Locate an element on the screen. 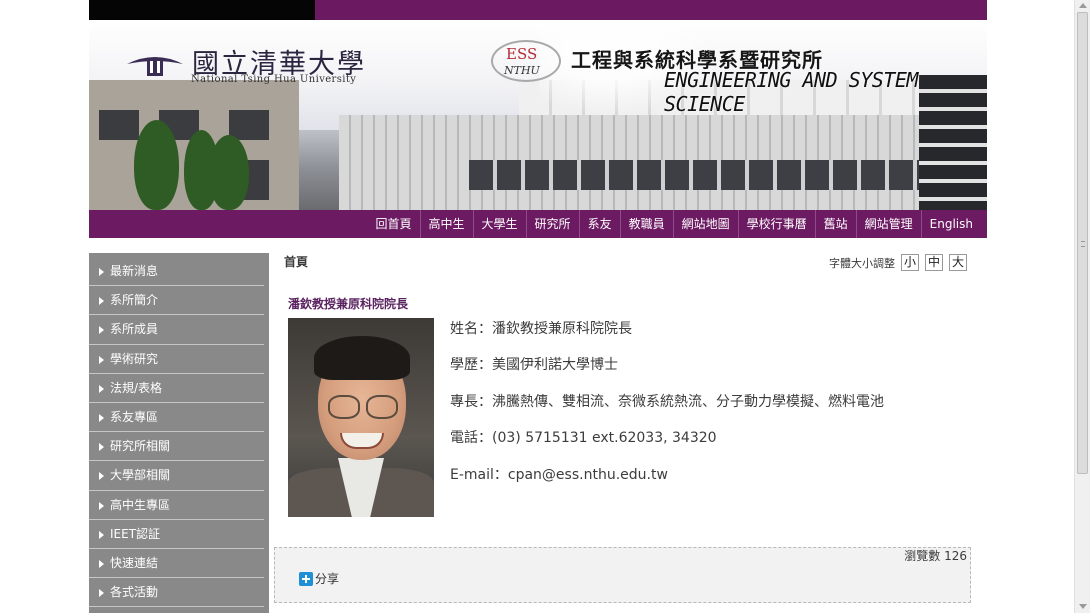 Image resolution: width=1090 pixels, height=613 pixels. nav-school-calendar: 學校行事曆 is located at coordinates (776, 224).